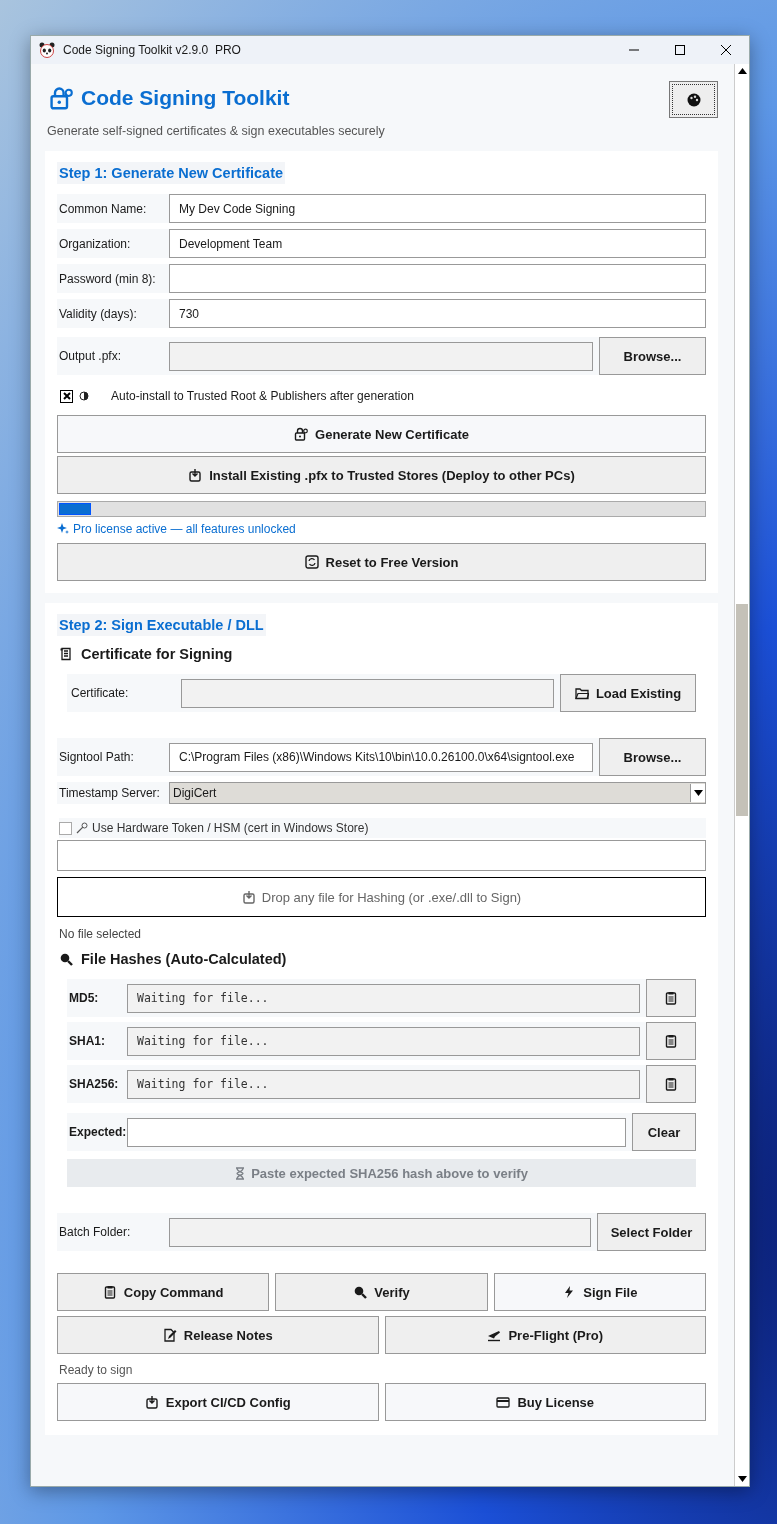  Describe the element at coordinates (98, 313) in the screenshot. I see `field-label: Validity (days):` at that location.